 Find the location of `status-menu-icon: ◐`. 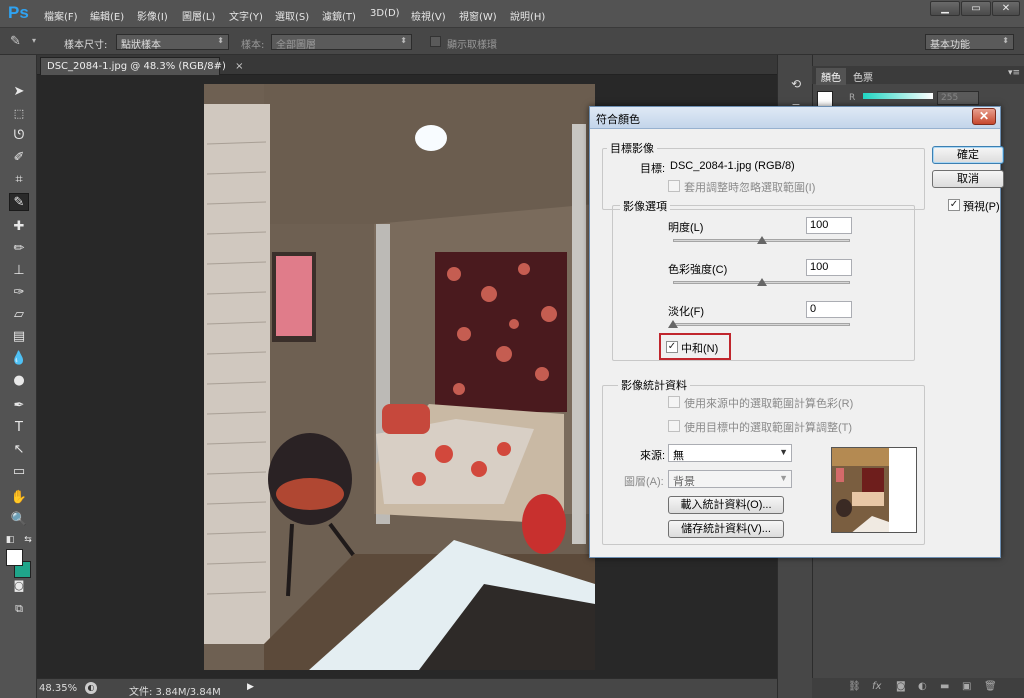

status-menu-icon: ◐ is located at coordinates (91, 688).